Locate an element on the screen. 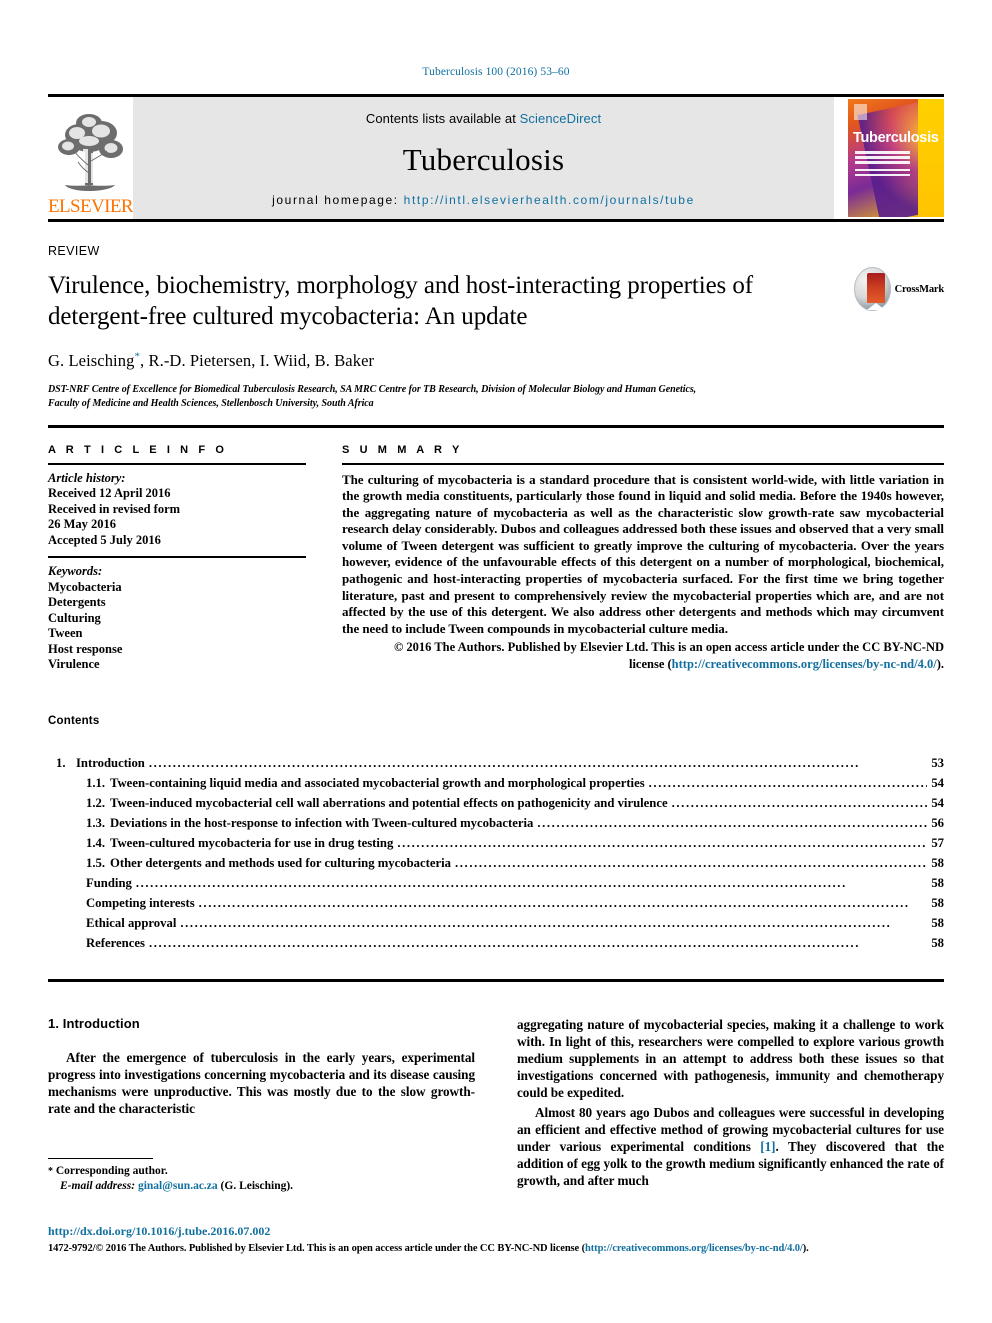 This screenshot has width=992, height=1323. citation-reference-1: [1] is located at coordinates (767, 1146).